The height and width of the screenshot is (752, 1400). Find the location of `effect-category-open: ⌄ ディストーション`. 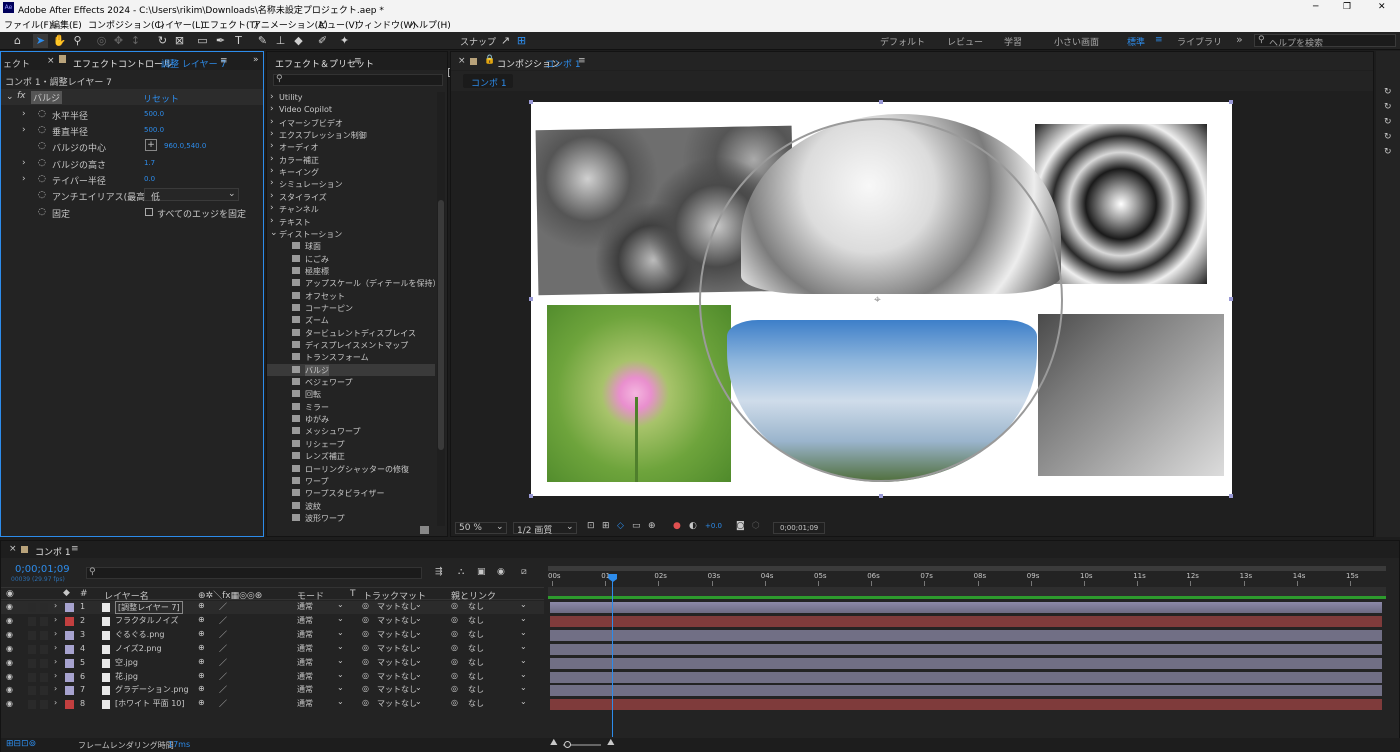

effect-category-open: ⌄ ディストーション is located at coordinates (351, 234).